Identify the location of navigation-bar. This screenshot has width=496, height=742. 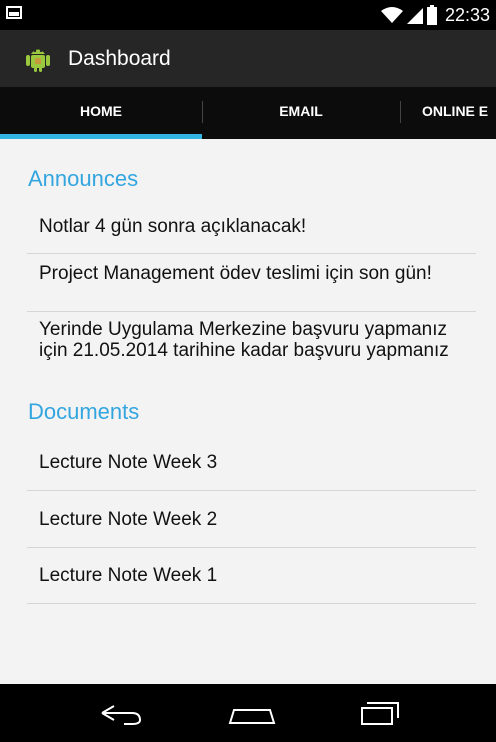
(248, 713).